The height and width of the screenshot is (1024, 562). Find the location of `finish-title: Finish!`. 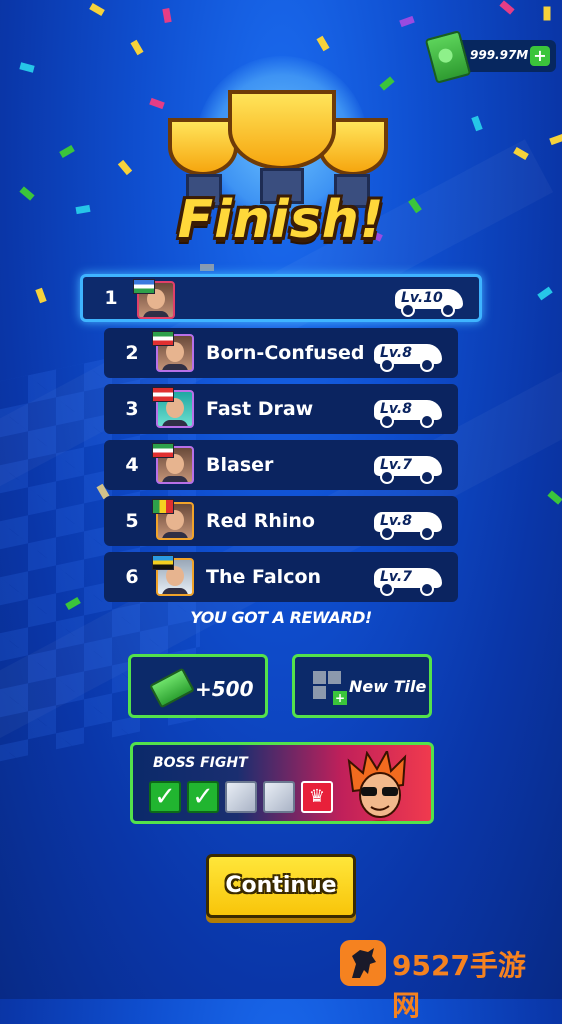

finish-title: Finish! is located at coordinates (281, 220).